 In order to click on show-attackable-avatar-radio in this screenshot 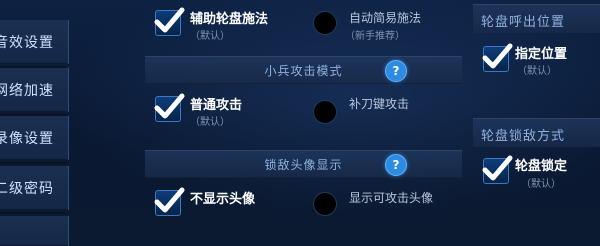, I will do `click(325, 204)`.